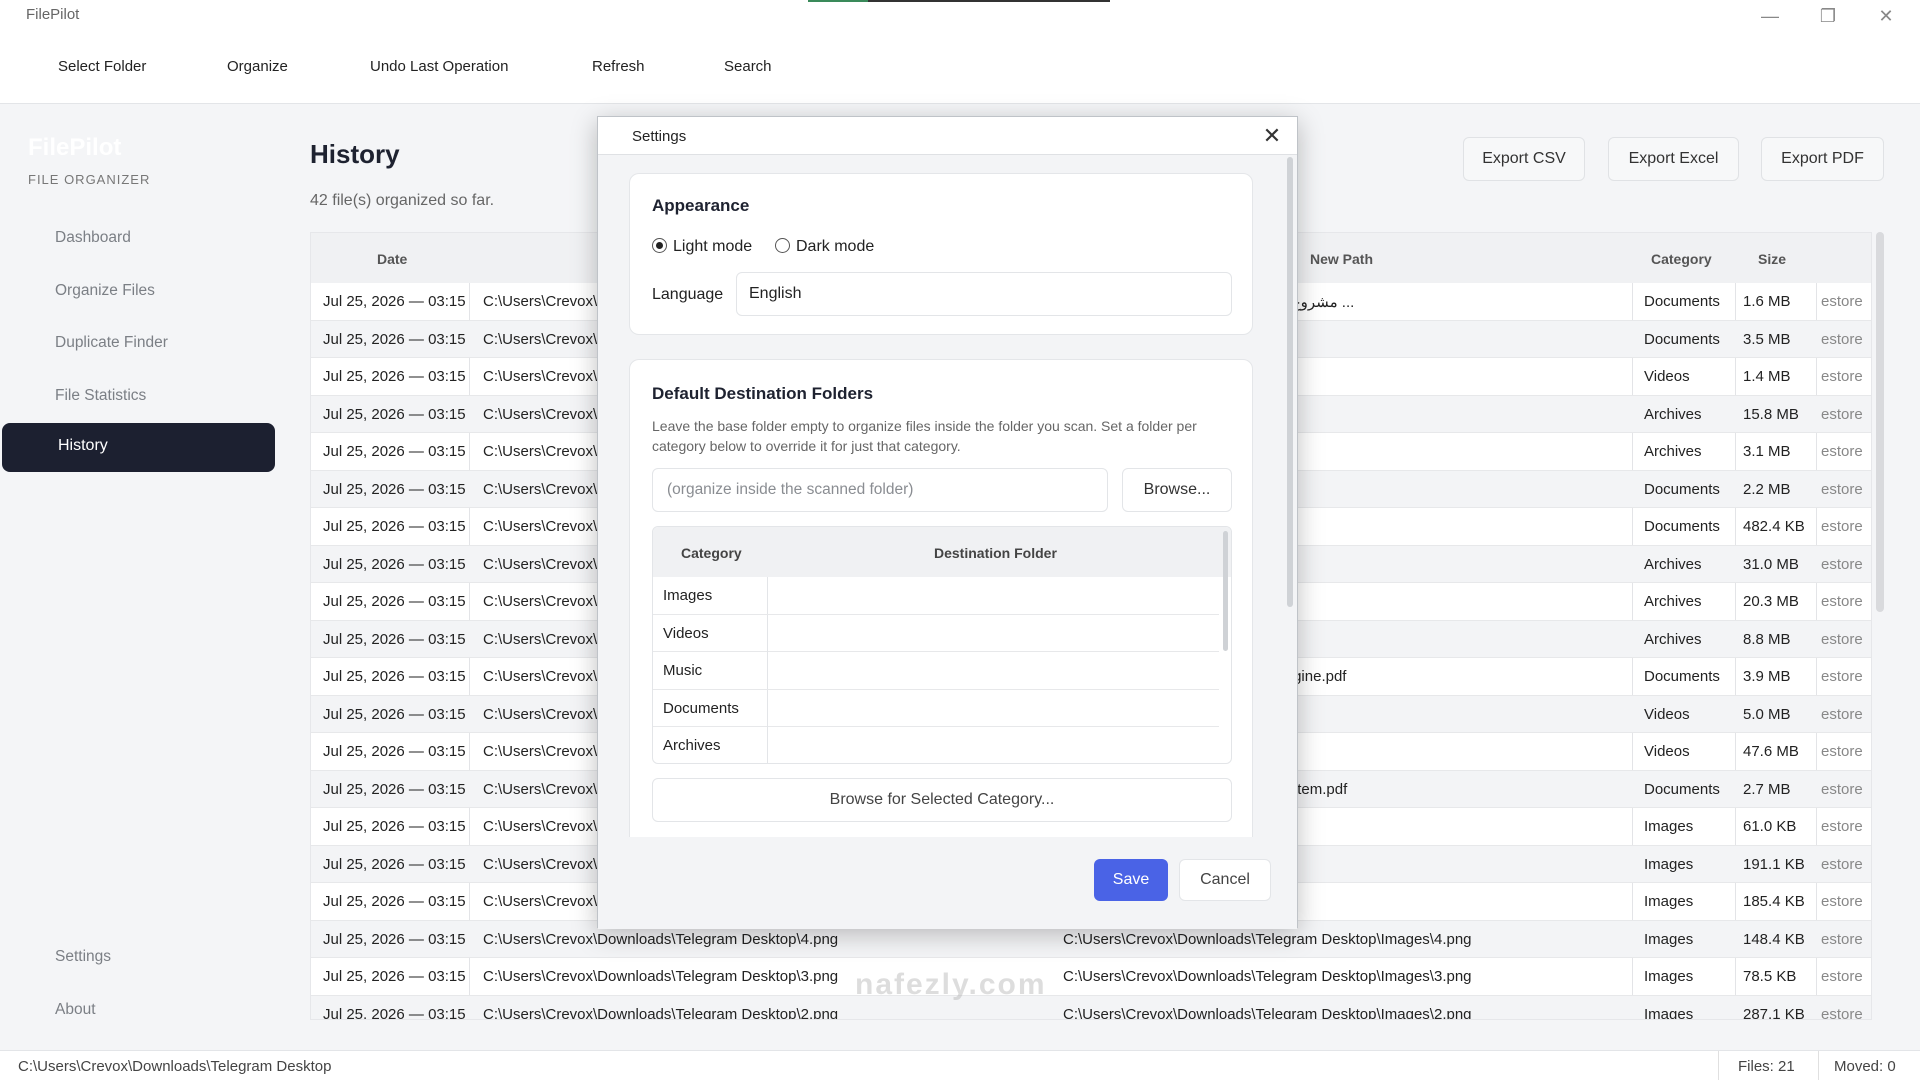 This screenshot has height=1080, width=1920. What do you see at coordinates (1524, 159) in the screenshot?
I see `export-csv-button: Export CSV` at bounding box center [1524, 159].